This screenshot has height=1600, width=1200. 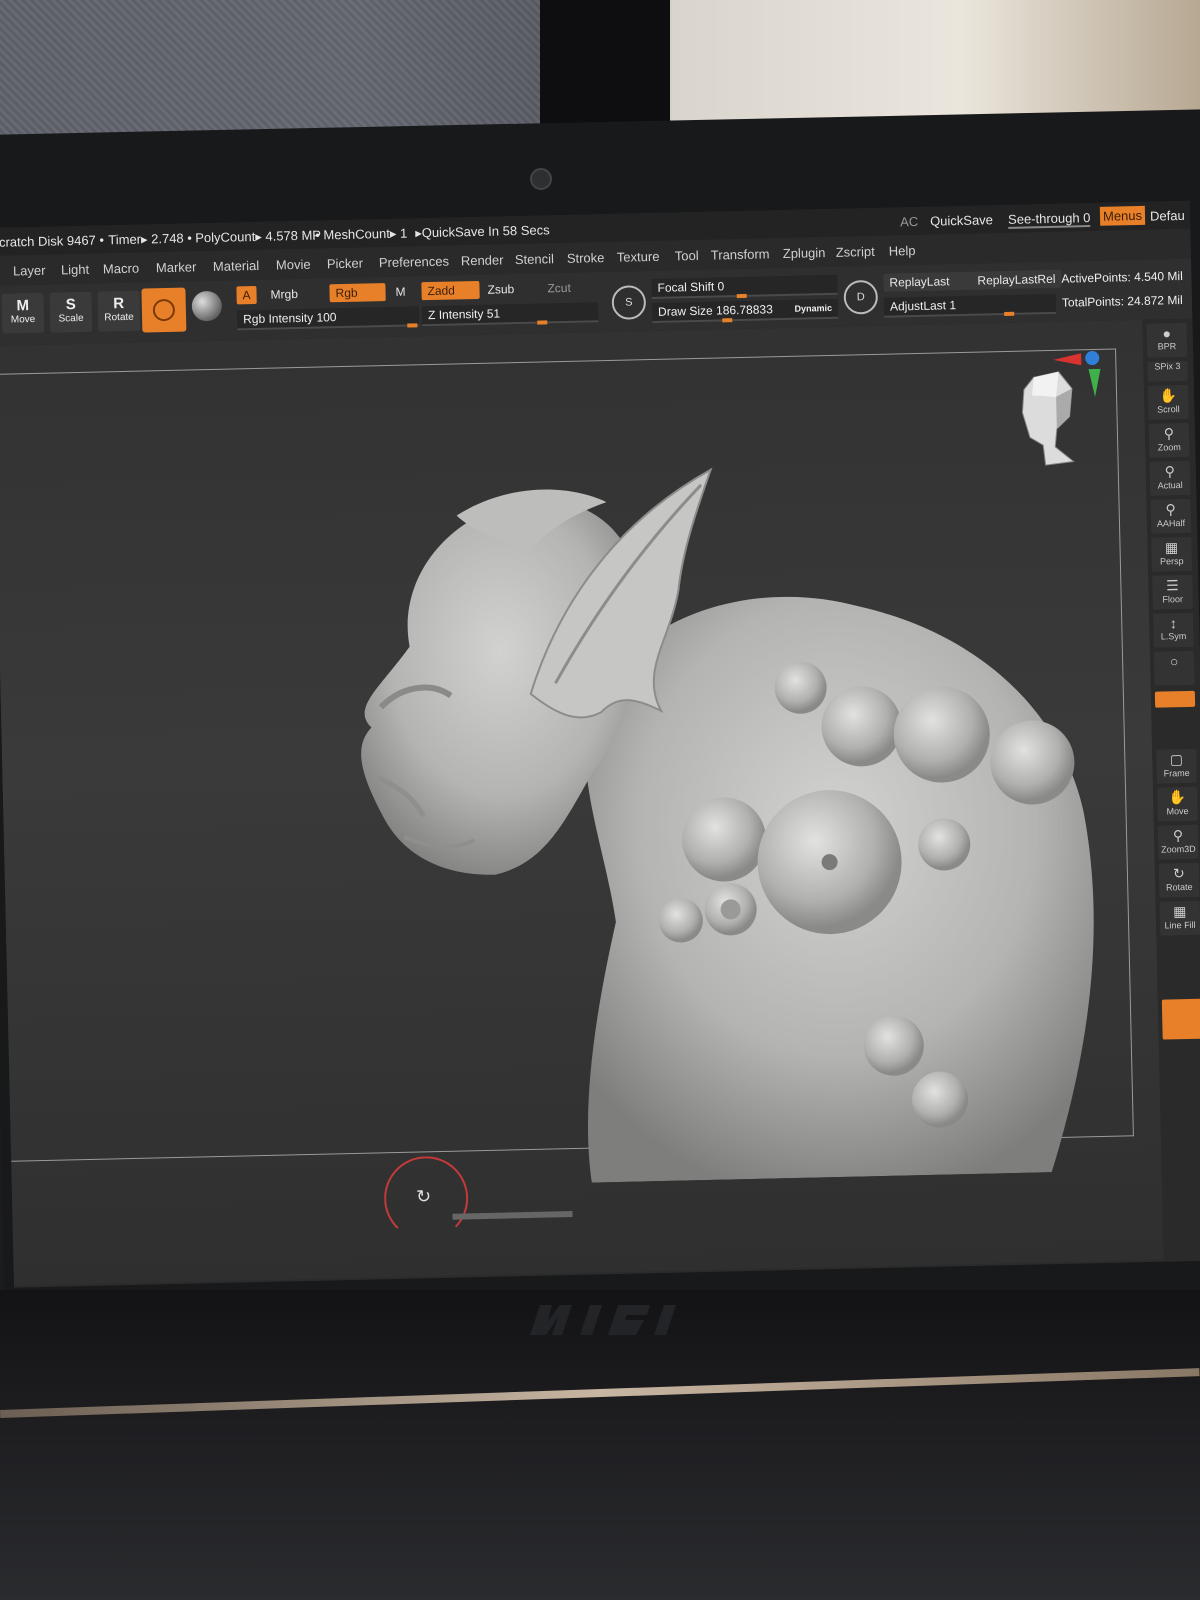 I want to click on hand-icon: ✋, so click(x=1177, y=797).